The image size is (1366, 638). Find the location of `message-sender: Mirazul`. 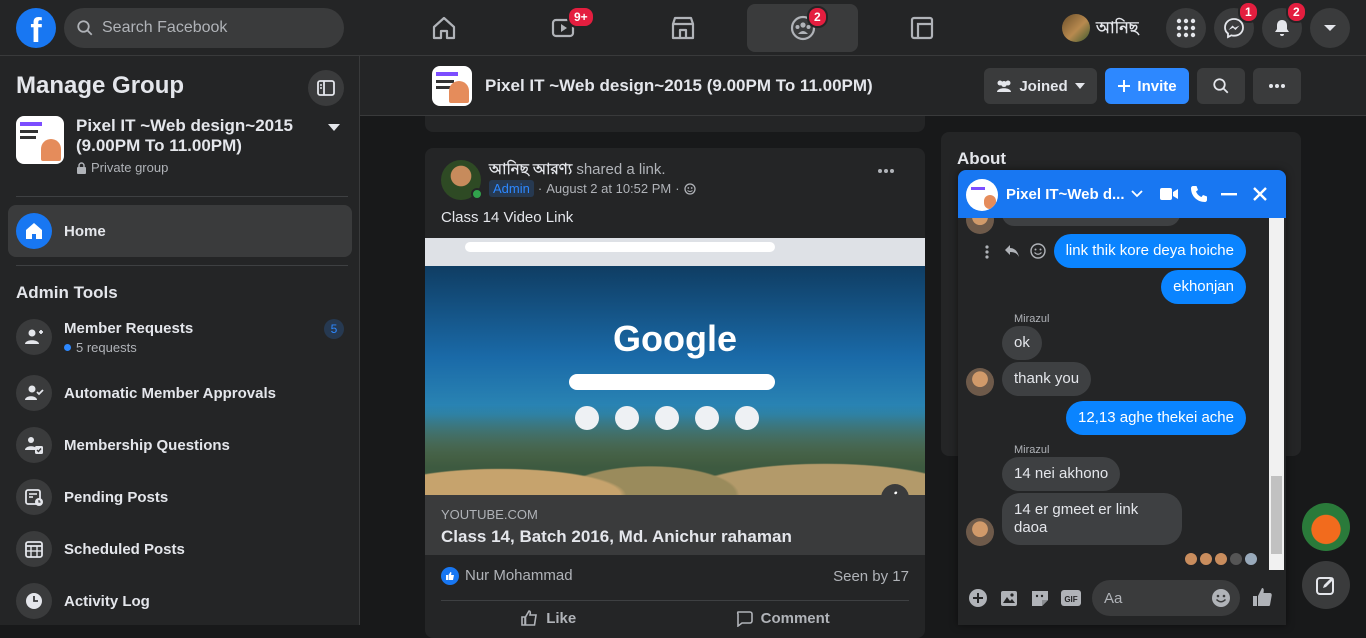

message-sender: Mirazul is located at coordinates (1032, 319).